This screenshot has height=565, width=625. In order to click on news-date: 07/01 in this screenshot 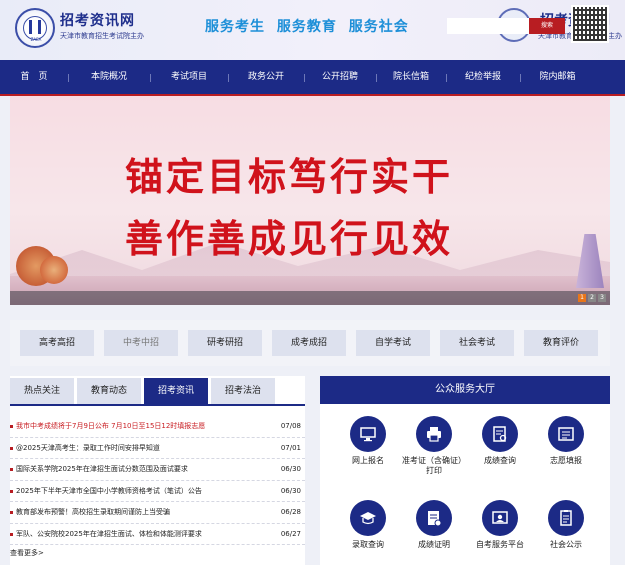, I will do `click(290, 447)`.